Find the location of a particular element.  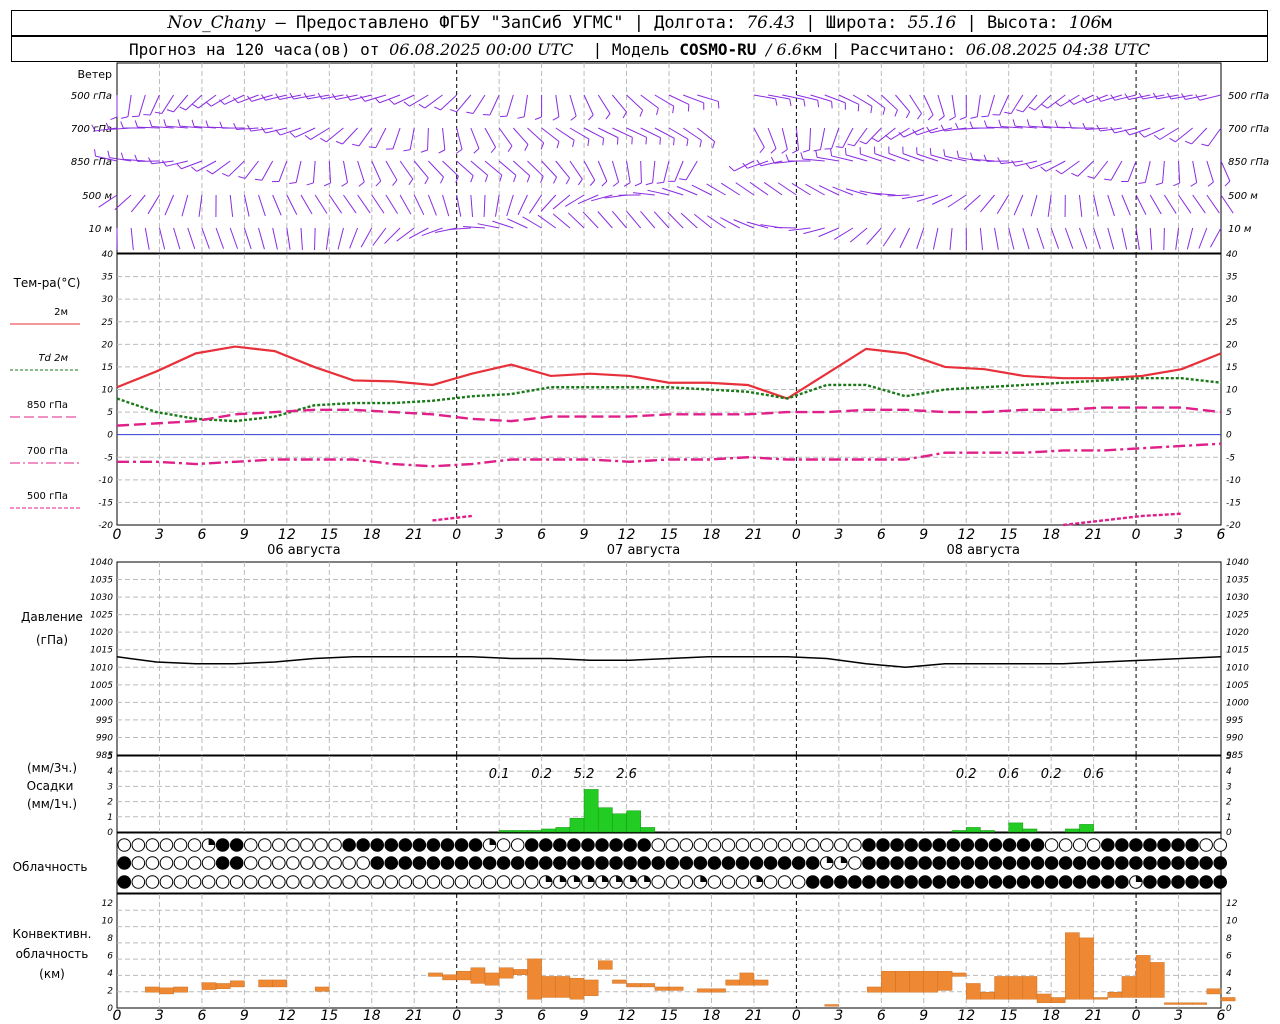

conv-xtick: 15 is located at coordinates (329, 1016).